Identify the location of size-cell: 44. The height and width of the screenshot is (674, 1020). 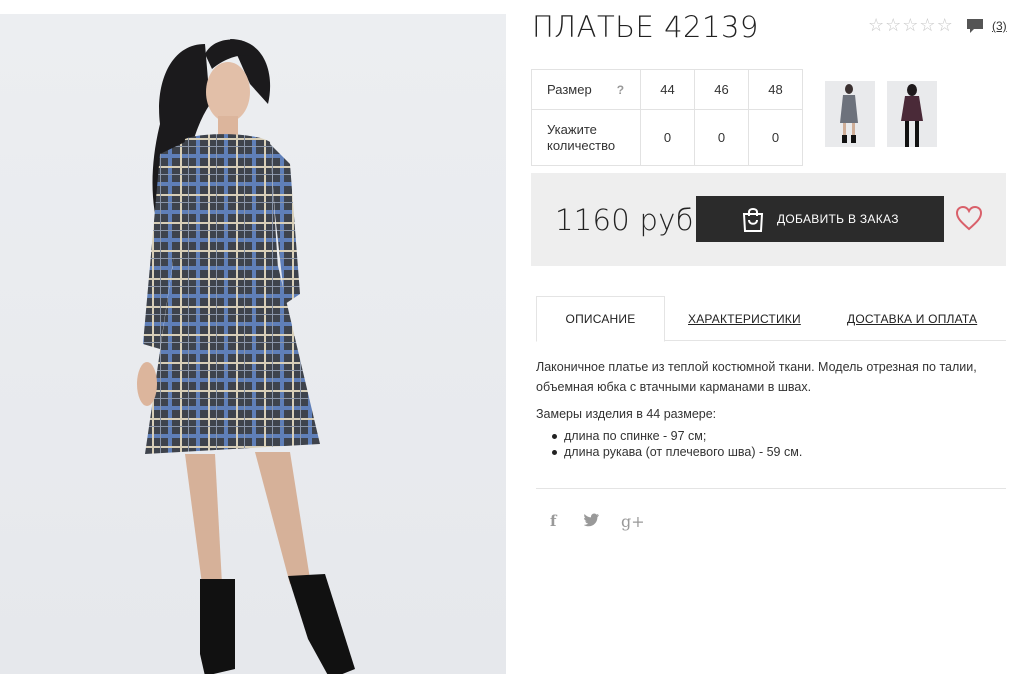
(667, 89).